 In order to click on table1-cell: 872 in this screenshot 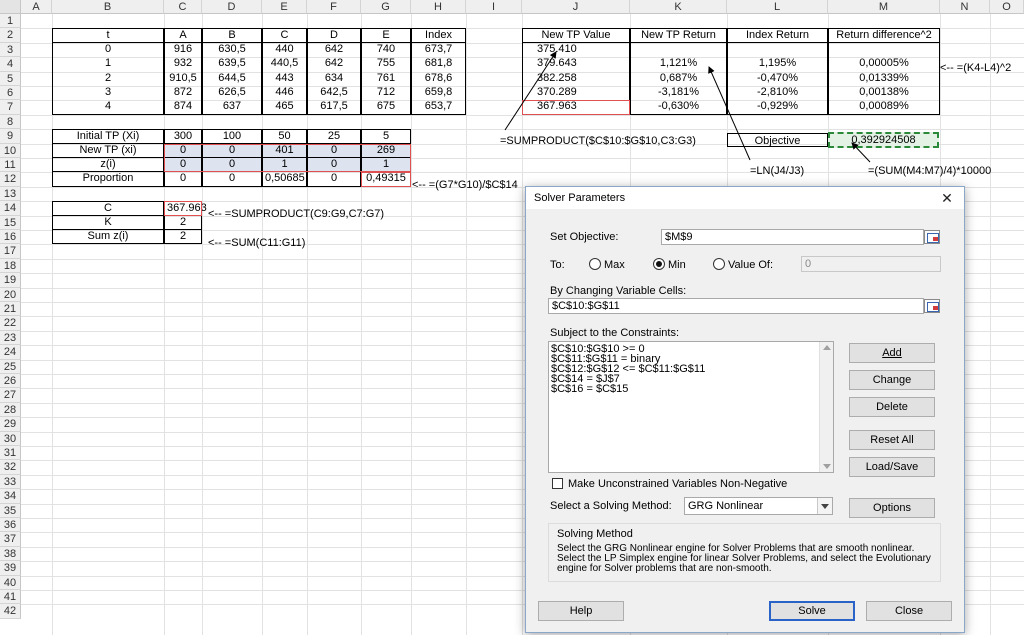, I will do `click(183, 93)`.